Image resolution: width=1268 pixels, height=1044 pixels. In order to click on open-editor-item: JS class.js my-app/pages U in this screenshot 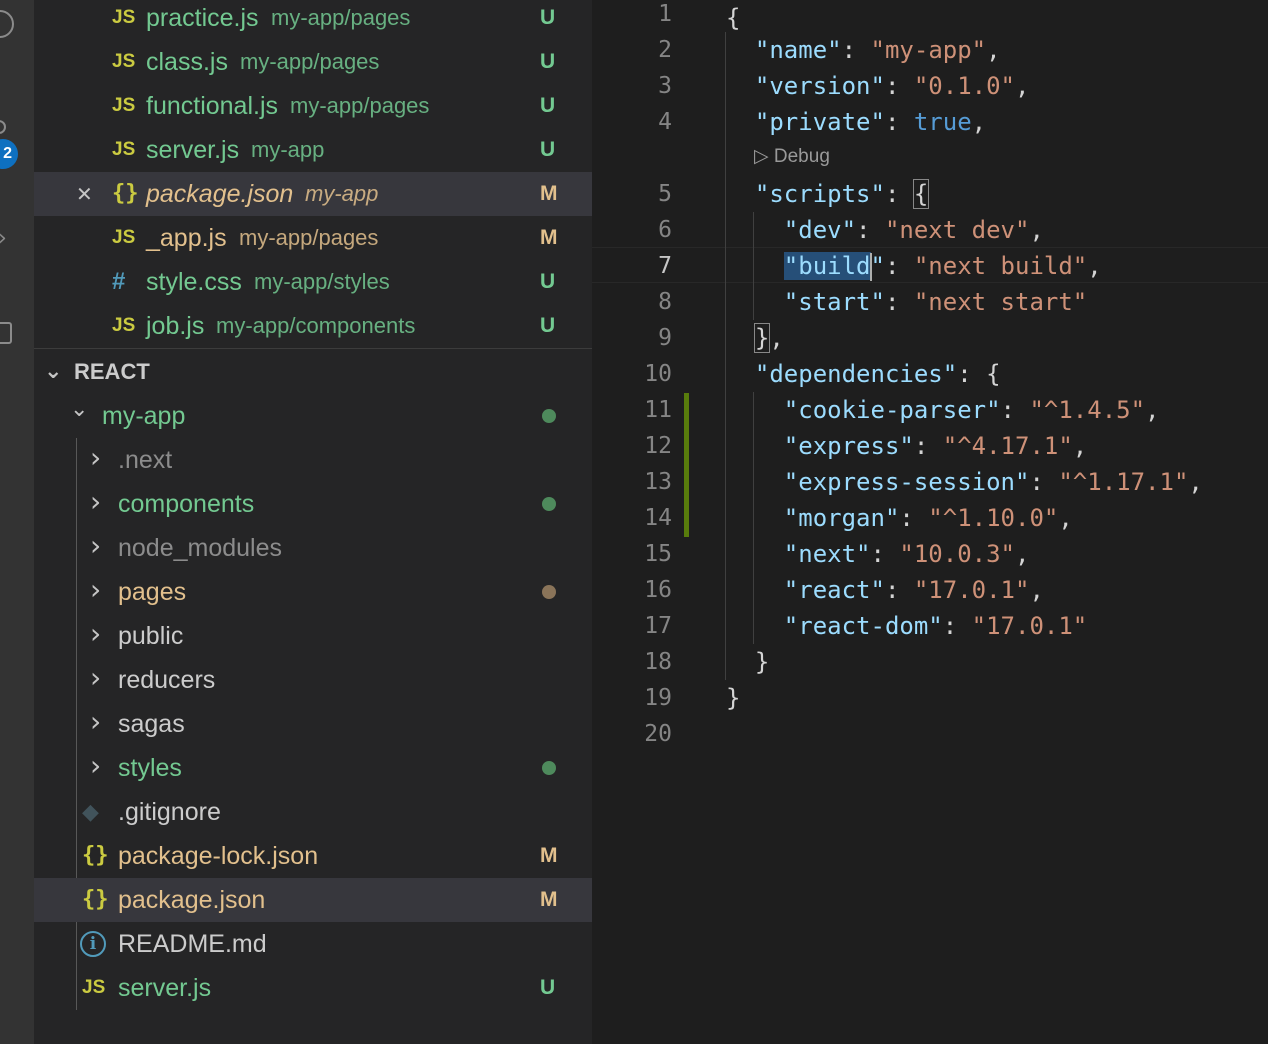, I will do `click(313, 62)`.